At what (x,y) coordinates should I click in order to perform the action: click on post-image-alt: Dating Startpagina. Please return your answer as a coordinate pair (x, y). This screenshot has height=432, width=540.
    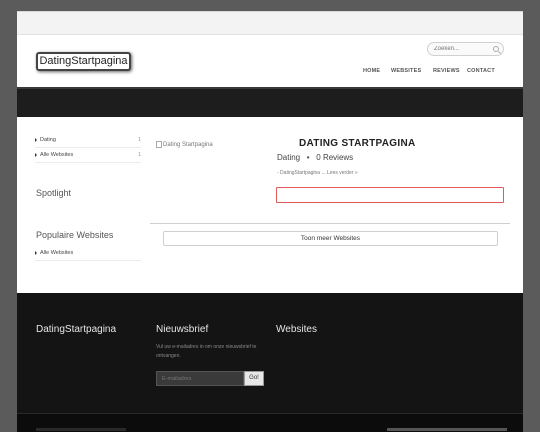
    Looking at the image, I should click on (188, 145).